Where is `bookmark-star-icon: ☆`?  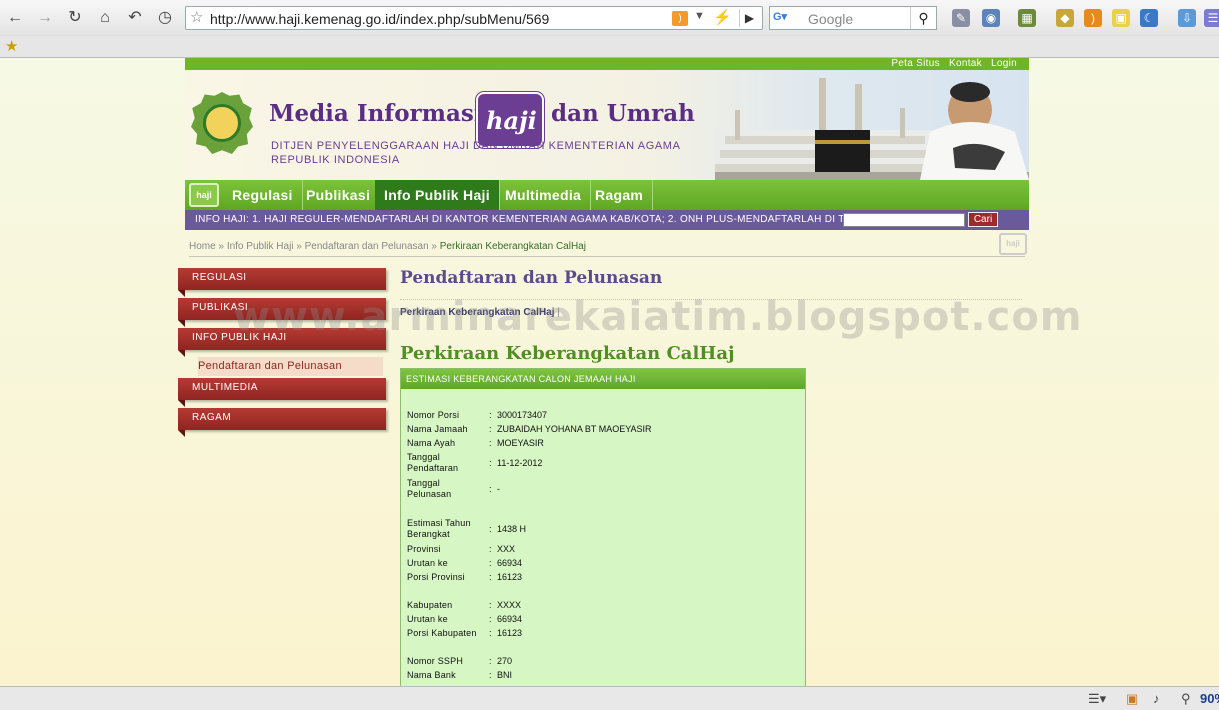 bookmark-star-icon: ☆ is located at coordinates (196, 17).